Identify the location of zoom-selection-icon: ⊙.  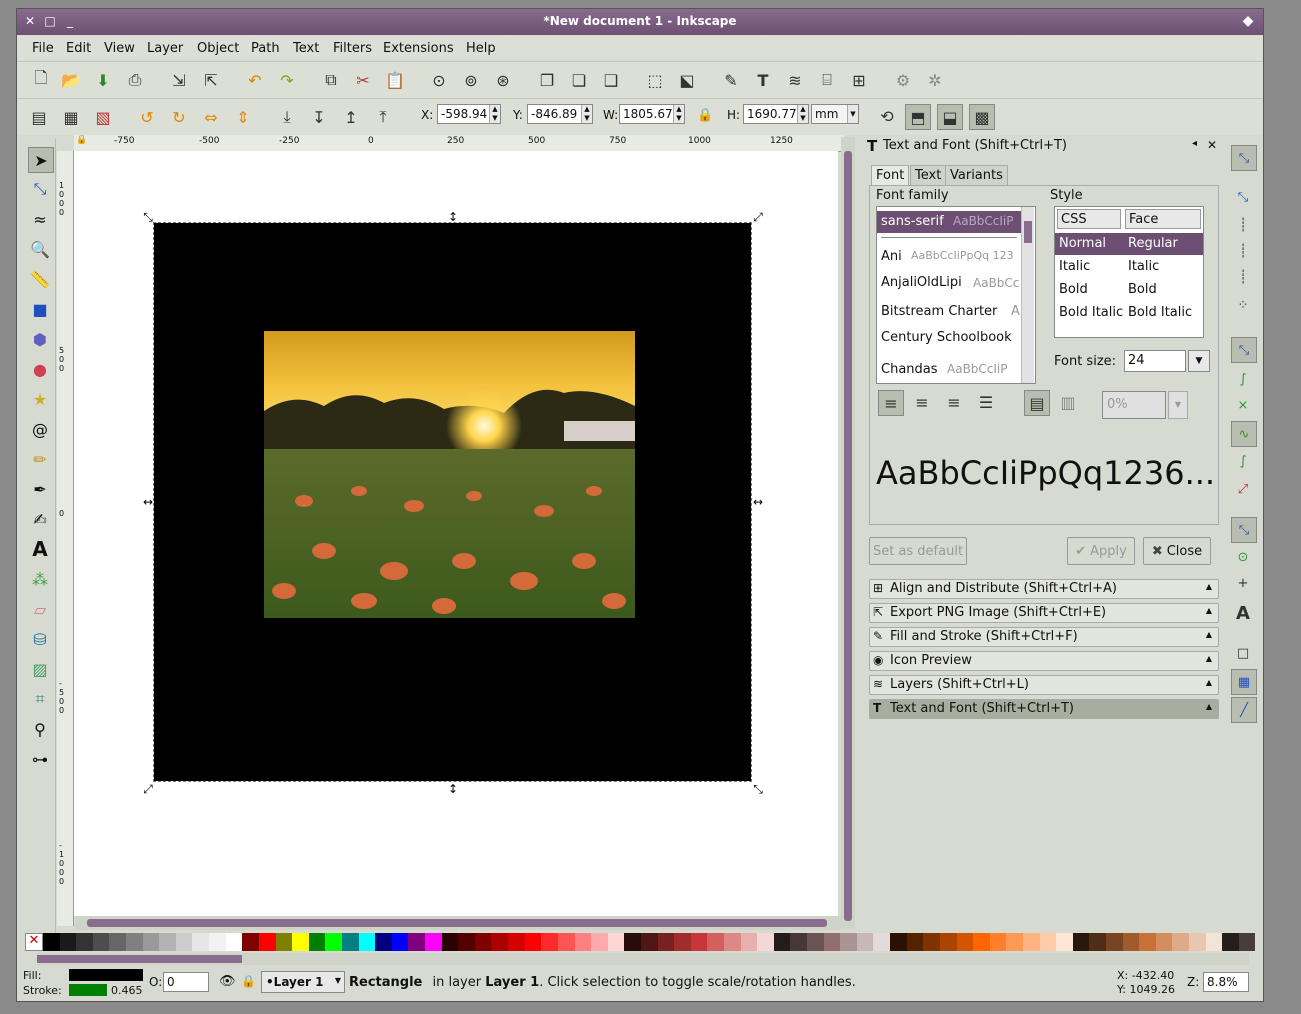
(439, 80).